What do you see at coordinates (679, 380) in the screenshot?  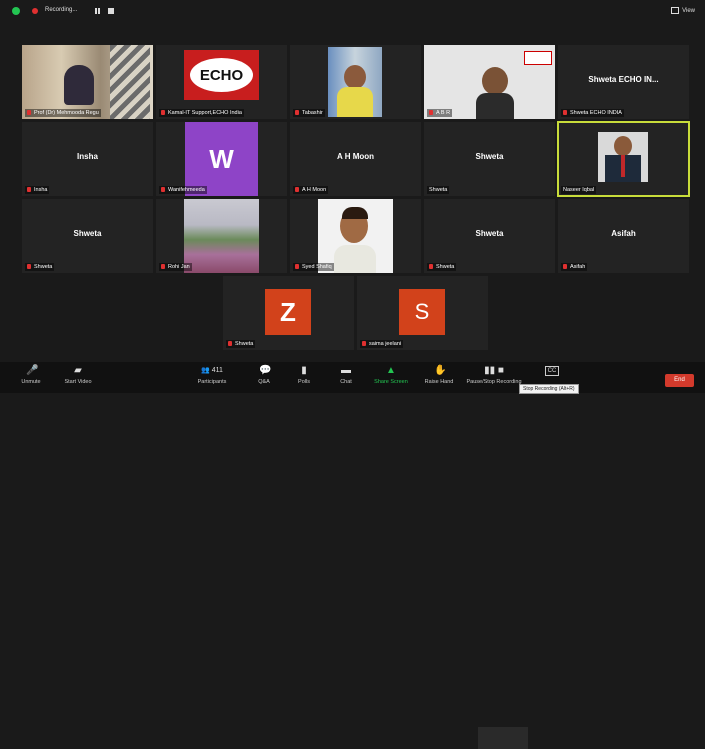 I see `end-meeting-button: End` at bounding box center [679, 380].